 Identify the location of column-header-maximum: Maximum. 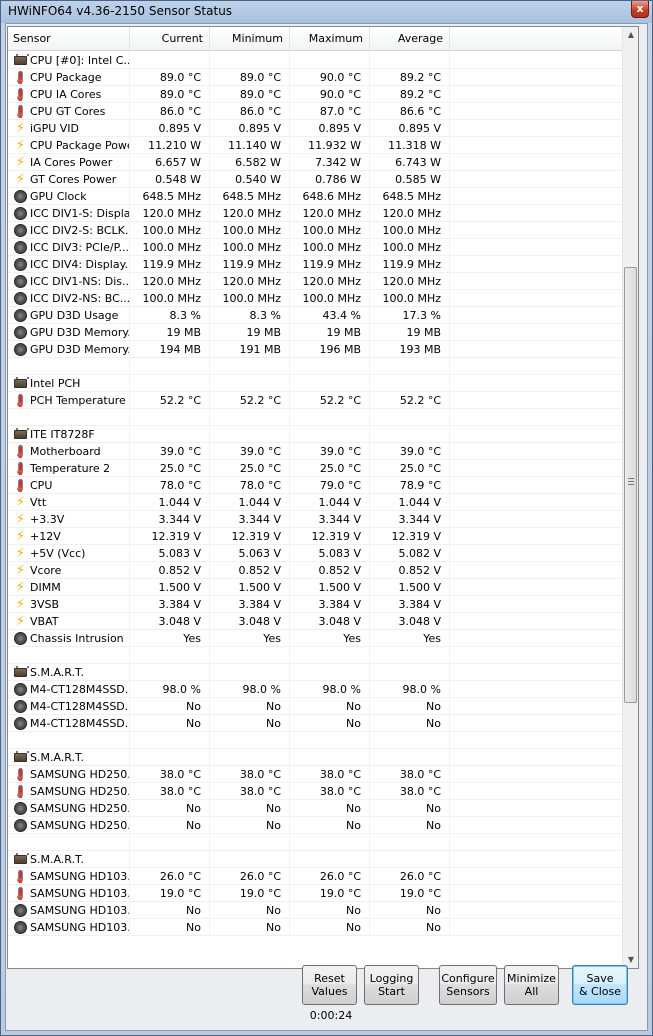
(330, 39).